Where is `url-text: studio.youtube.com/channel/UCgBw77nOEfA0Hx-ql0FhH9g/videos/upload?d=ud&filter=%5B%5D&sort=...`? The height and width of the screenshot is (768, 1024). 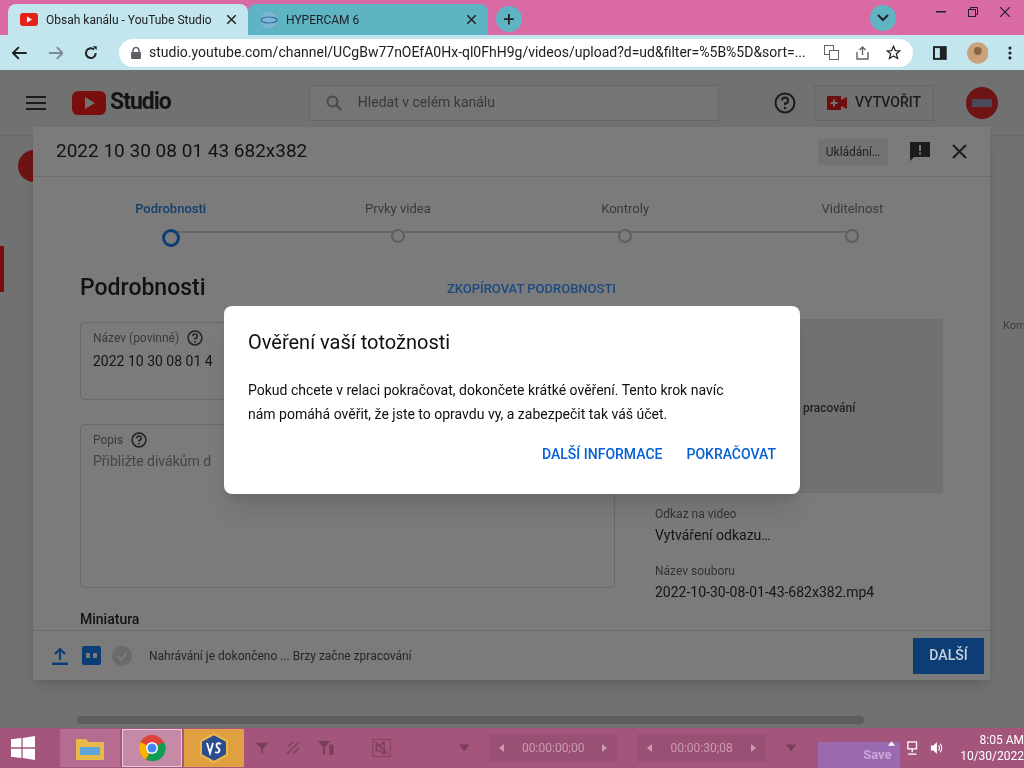 url-text: studio.youtube.com/channel/UCgBw77nOEfA0Hx-ql0FhH9g/videos/upload?d=ud&filter=%5B%5D&sort=... is located at coordinates (478, 52).